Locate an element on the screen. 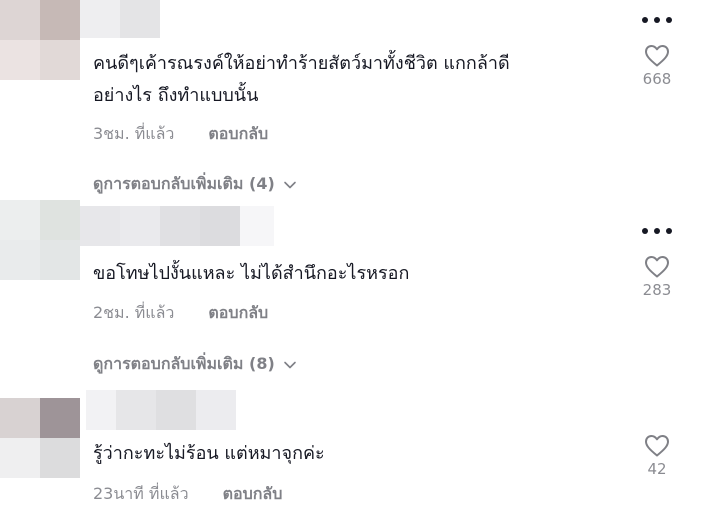 This screenshot has height=524, width=720. like-button: 42 is located at coordinates (657, 456).